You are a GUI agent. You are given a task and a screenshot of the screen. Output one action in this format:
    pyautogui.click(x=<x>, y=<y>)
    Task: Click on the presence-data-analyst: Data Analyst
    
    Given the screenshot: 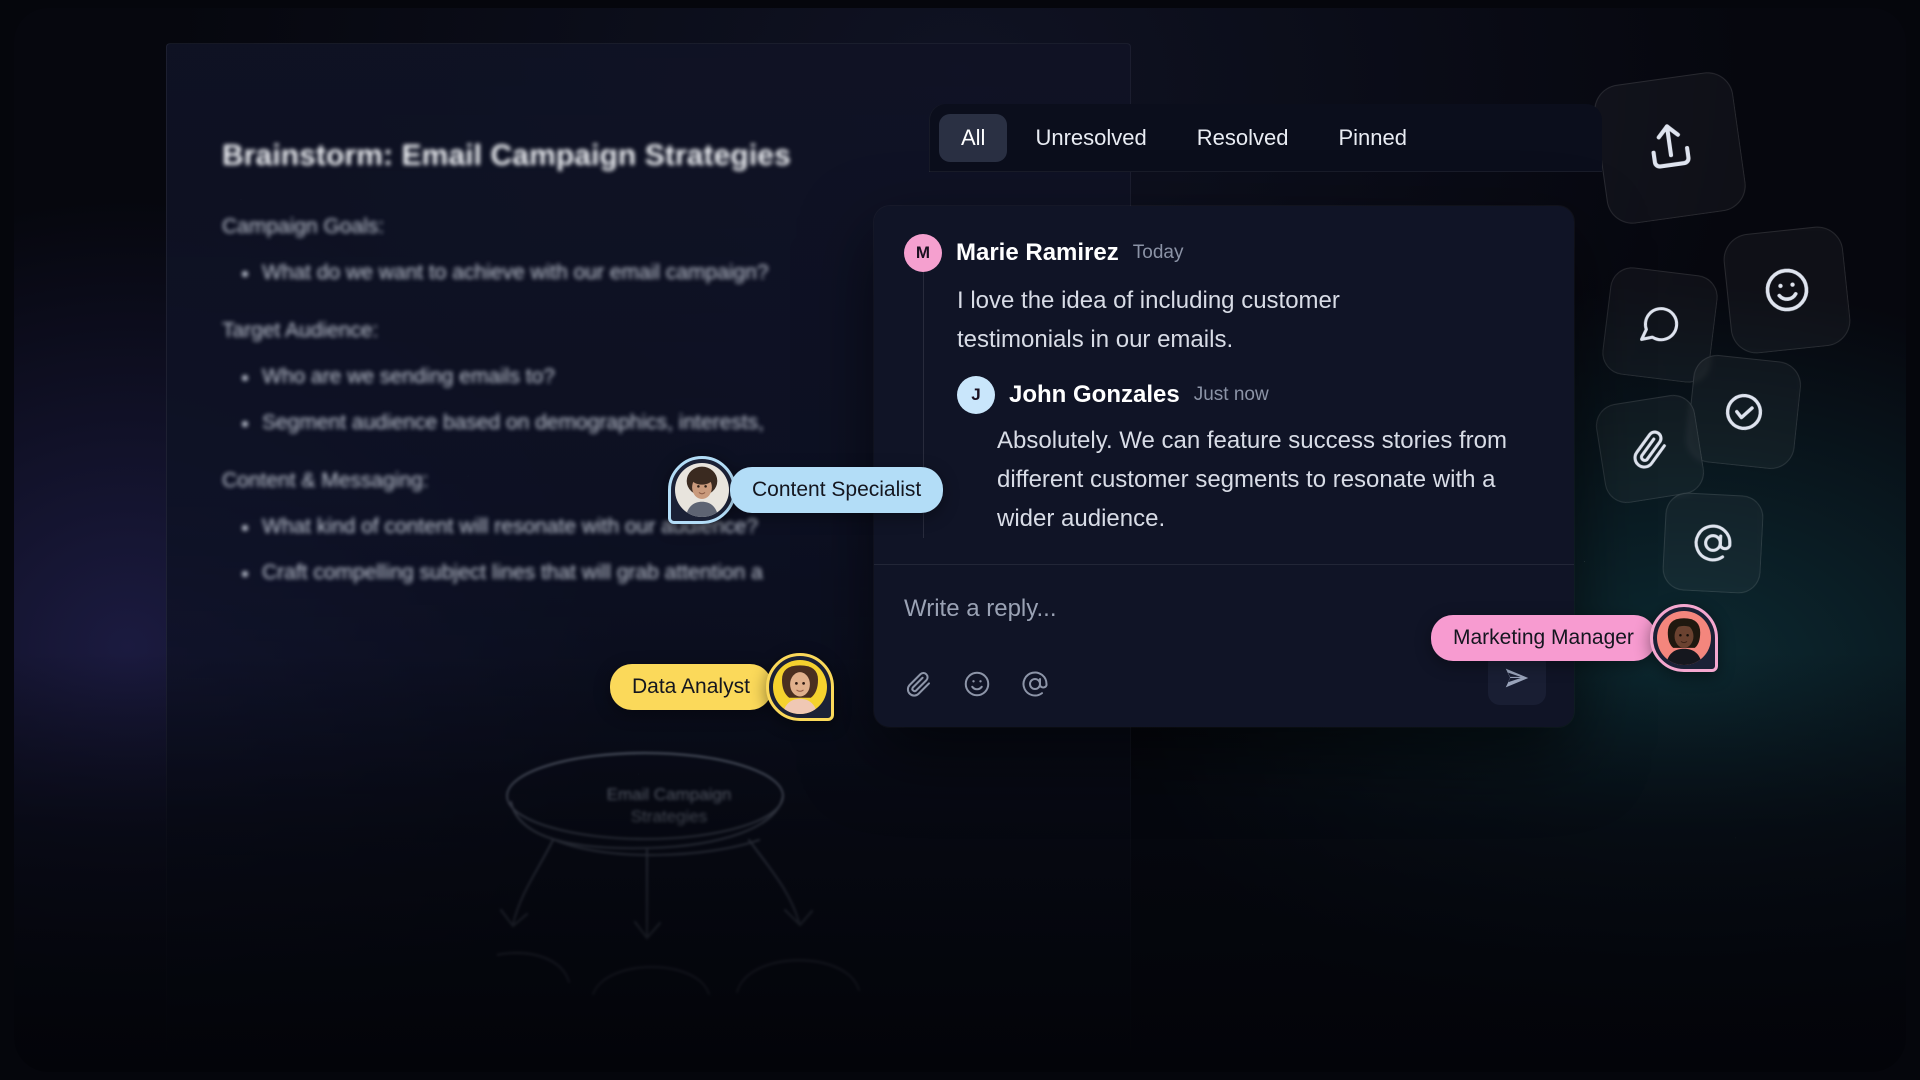 What is the action you would take?
    pyautogui.click(x=722, y=687)
    